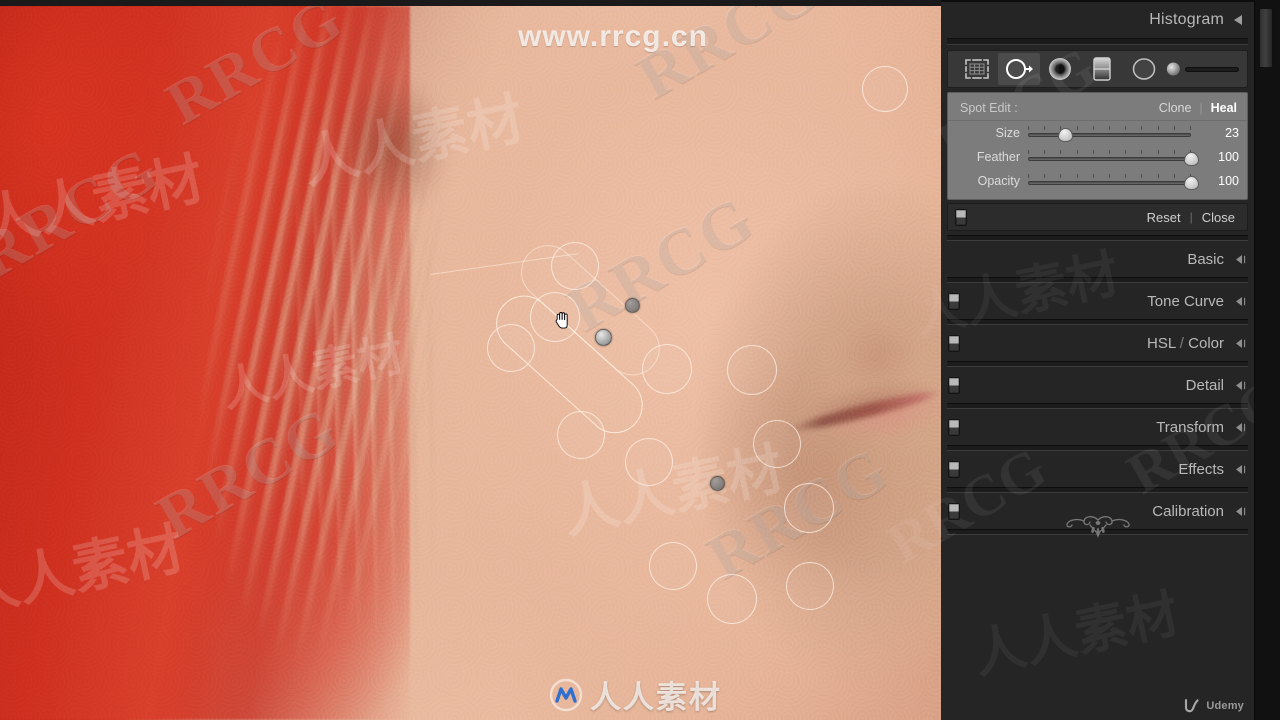  I want to click on radial-filter-icon, so click(1144, 69).